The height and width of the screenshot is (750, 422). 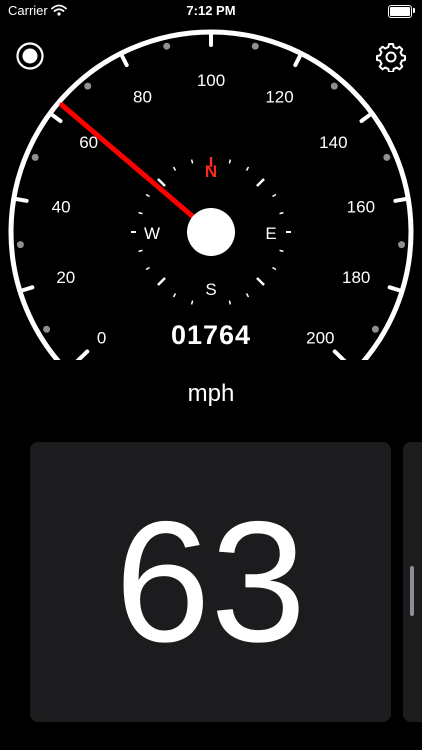 What do you see at coordinates (400, 11) in the screenshot?
I see `battery-icon` at bounding box center [400, 11].